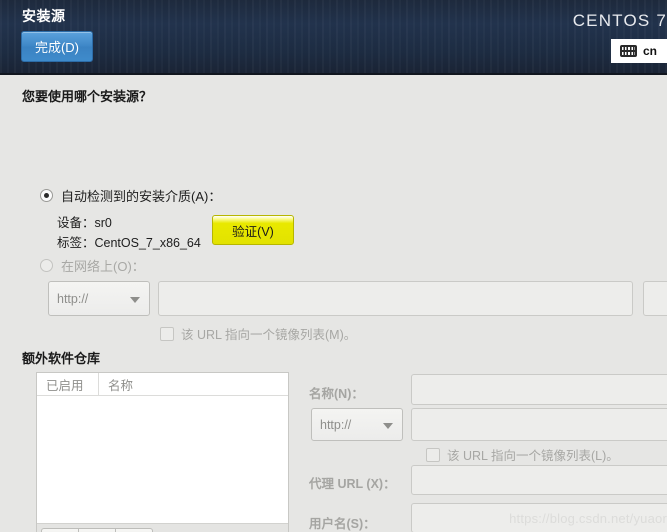  I want to click on repo-protocol-select: http://, so click(357, 424).